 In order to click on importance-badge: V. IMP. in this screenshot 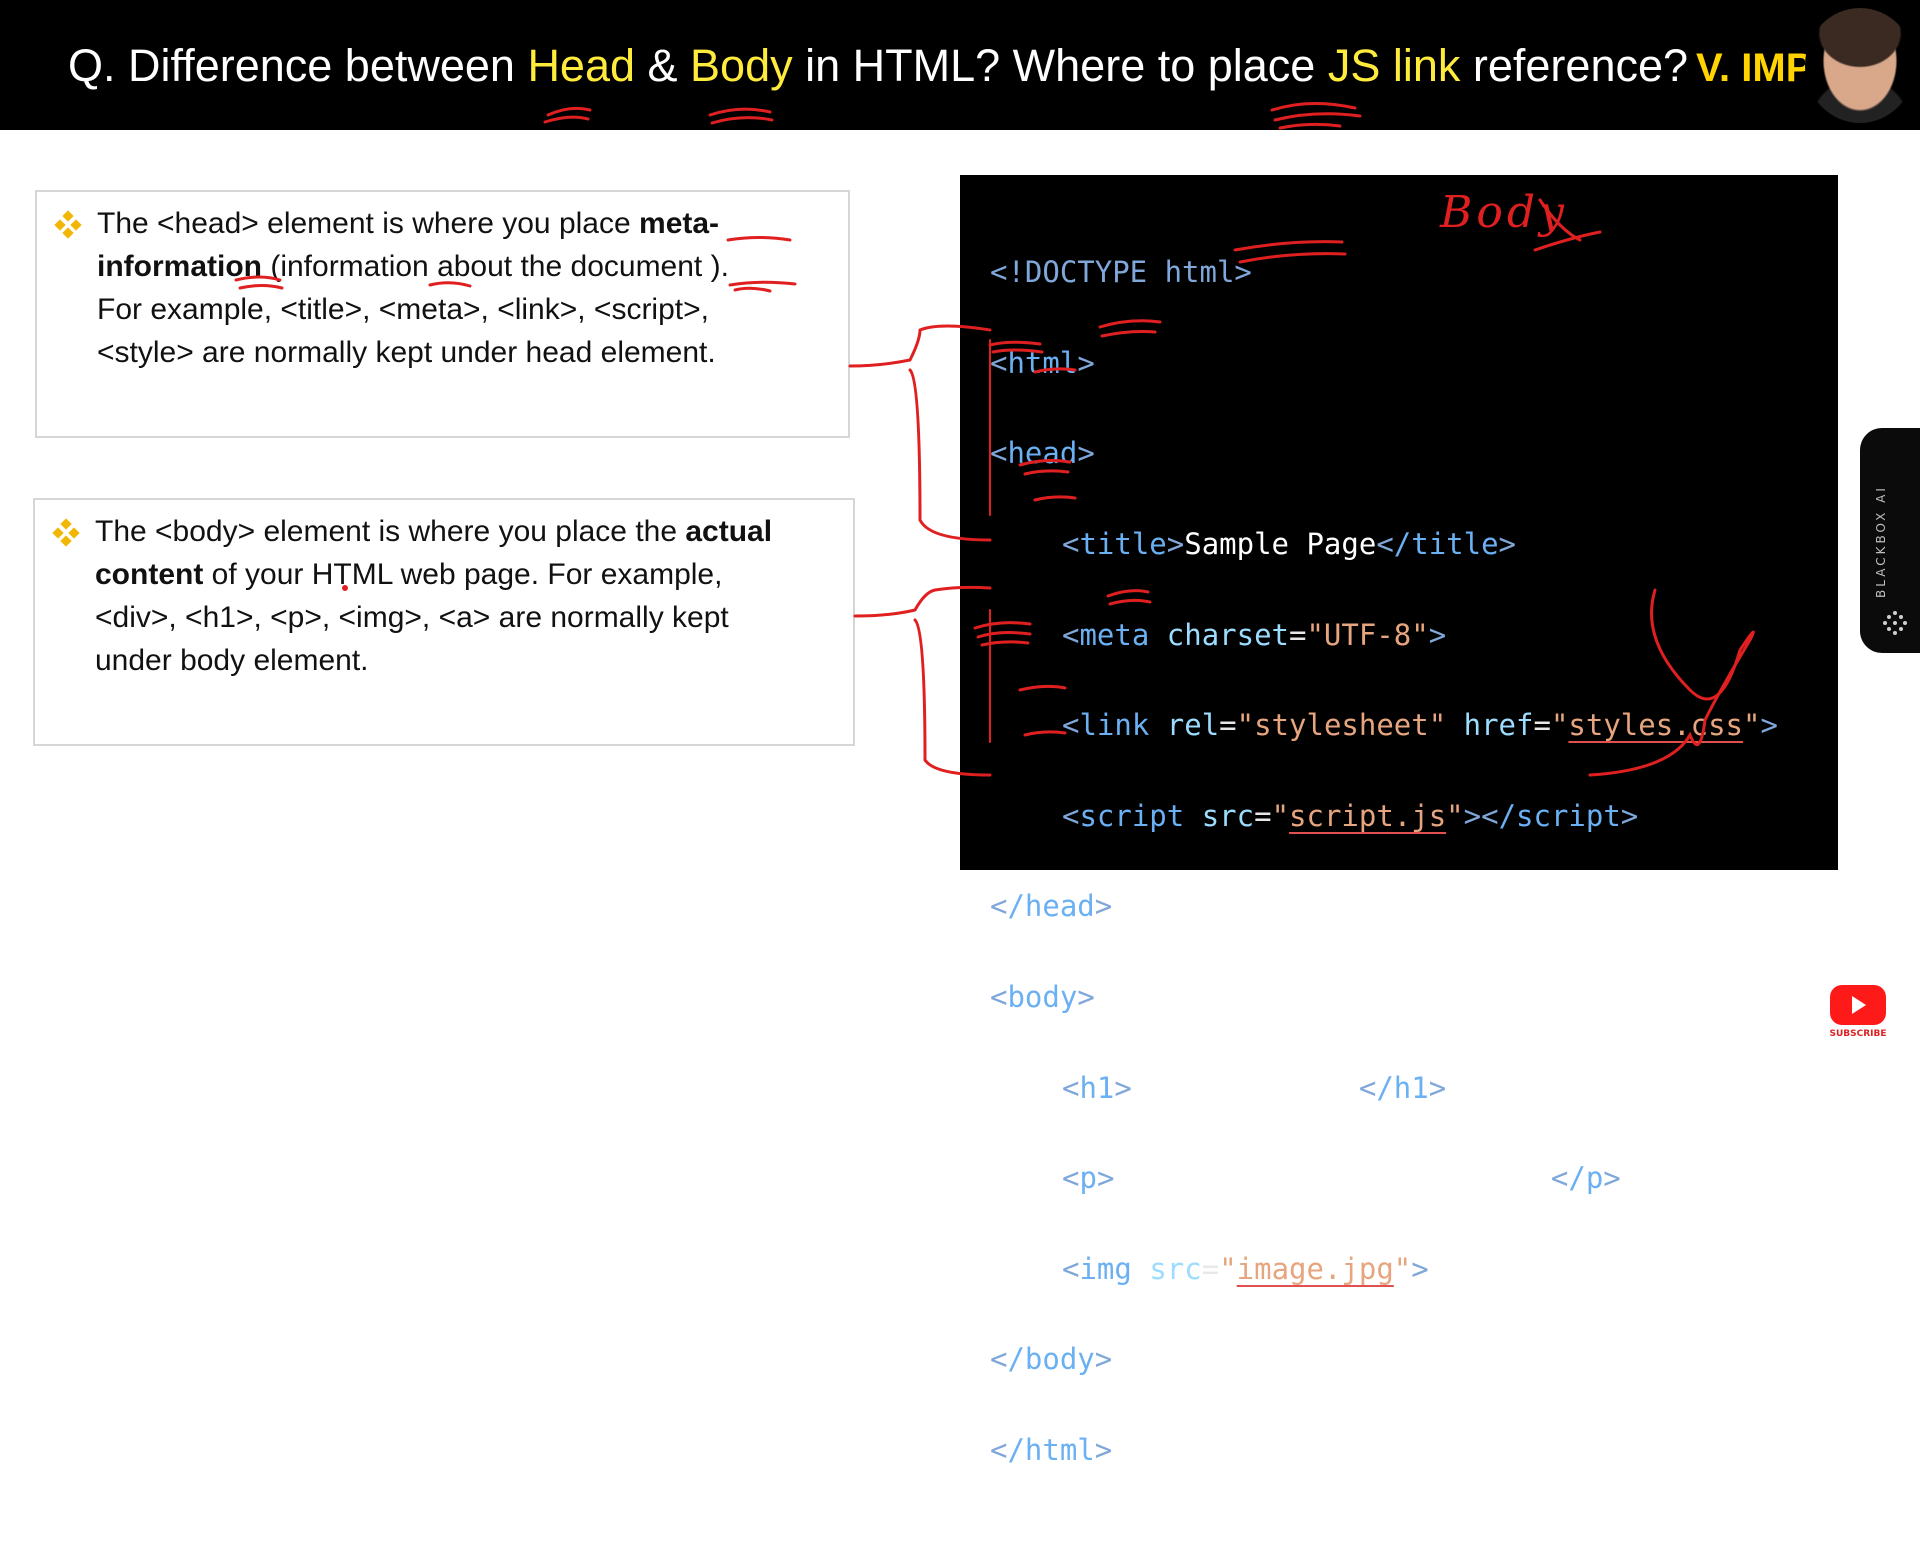, I will do `click(1757, 68)`.